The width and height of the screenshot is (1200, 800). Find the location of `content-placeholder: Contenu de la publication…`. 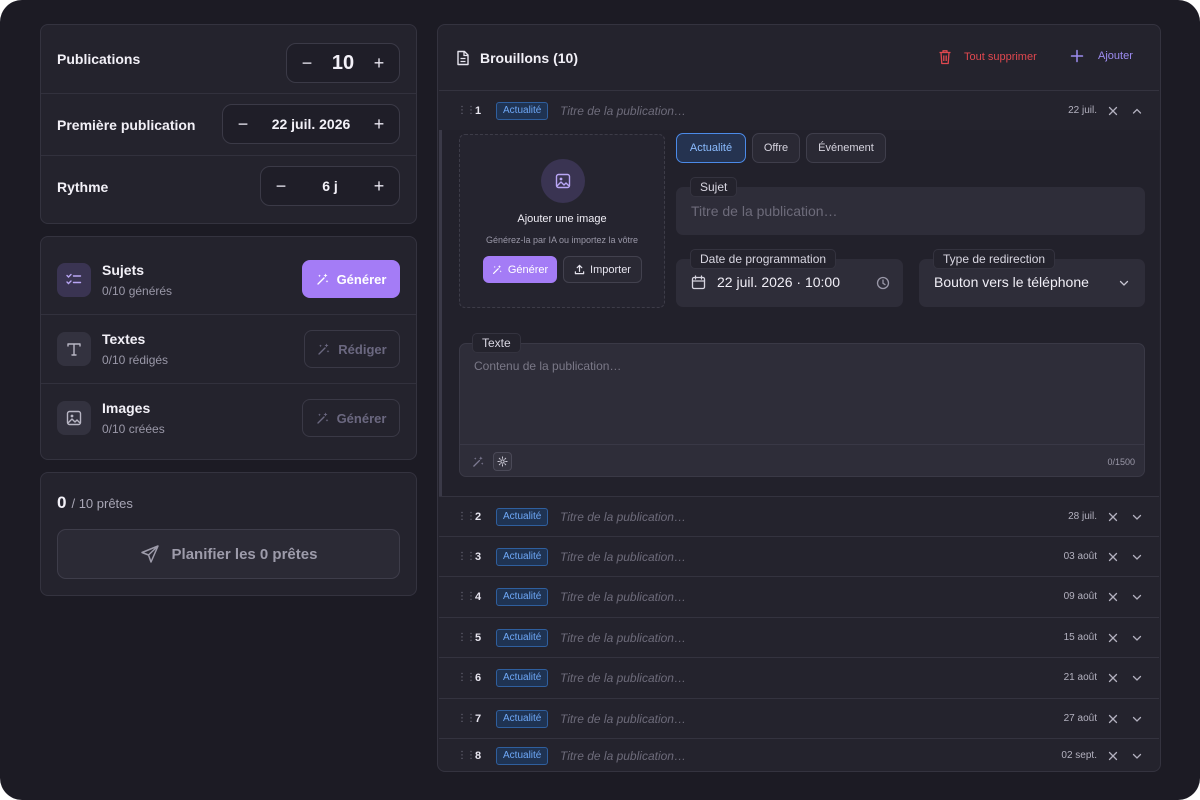

content-placeholder: Contenu de la publication… is located at coordinates (548, 366).